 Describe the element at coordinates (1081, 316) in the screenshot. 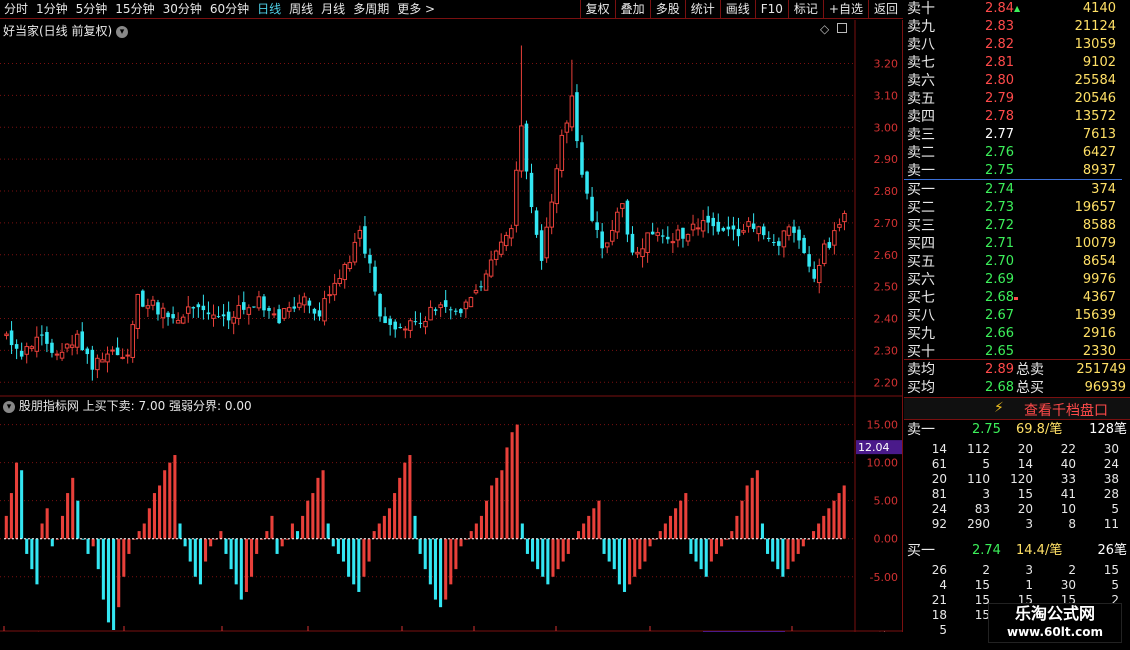

I see `order-book-volume: 15639` at that location.